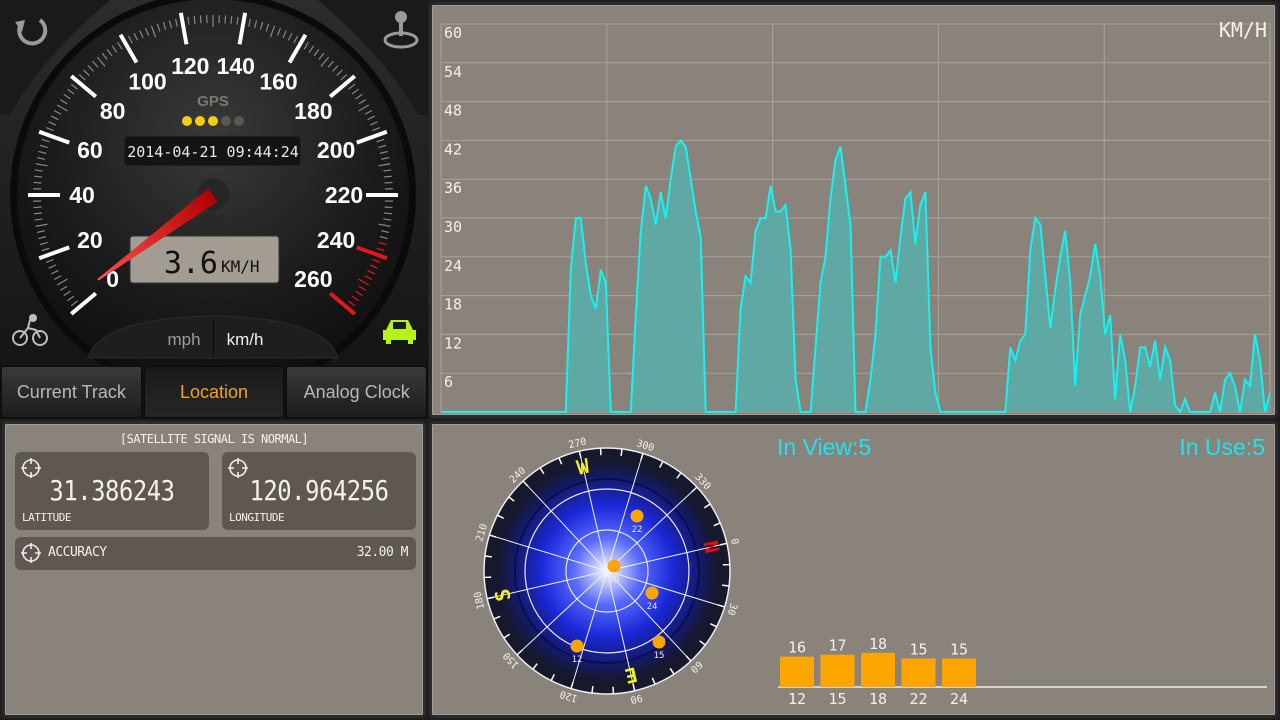 The image size is (1280, 720). What do you see at coordinates (90, 240) in the screenshot?
I see `gauge-scale-label: 20` at bounding box center [90, 240].